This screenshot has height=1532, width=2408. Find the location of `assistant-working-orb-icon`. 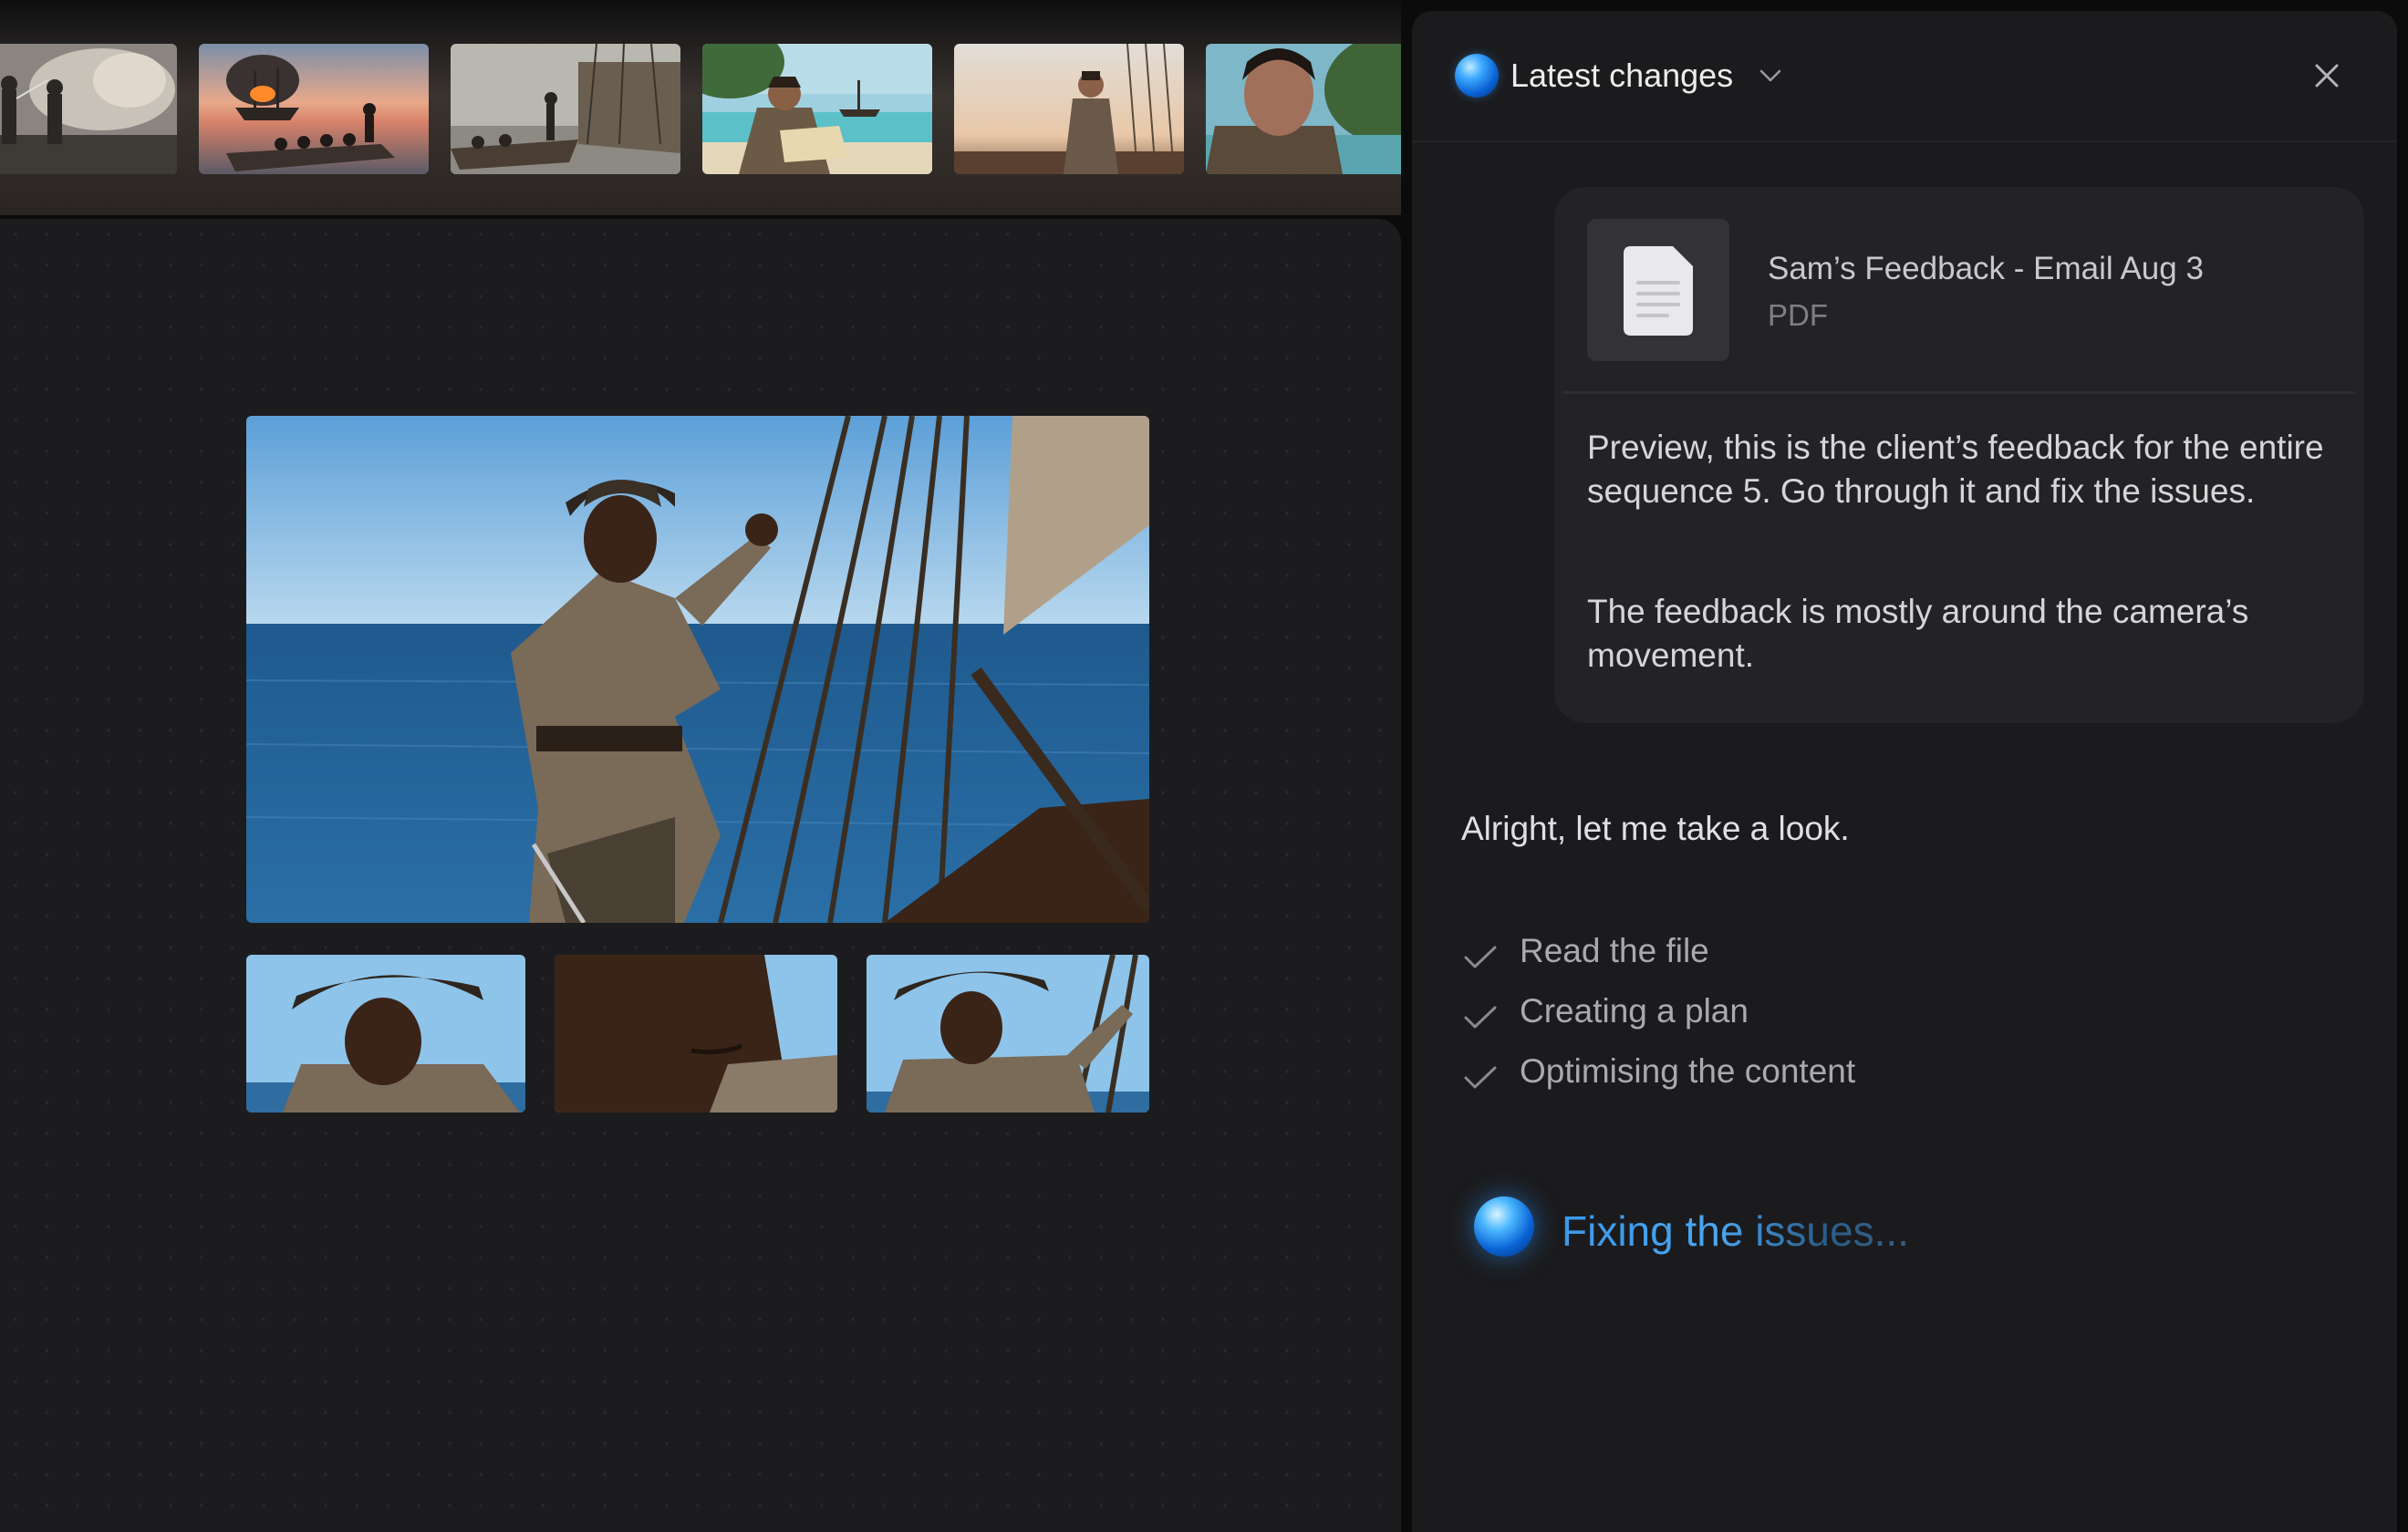

assistant-working-orb-icon is located at coordinates (1504, 1226).